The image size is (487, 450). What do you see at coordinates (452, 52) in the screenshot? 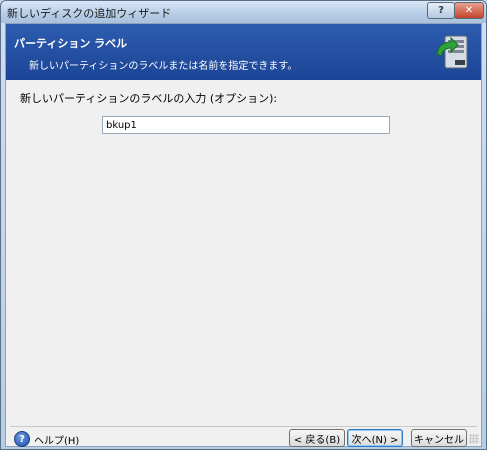
I see `server-drive-icon` at bounding box center [452, 52].